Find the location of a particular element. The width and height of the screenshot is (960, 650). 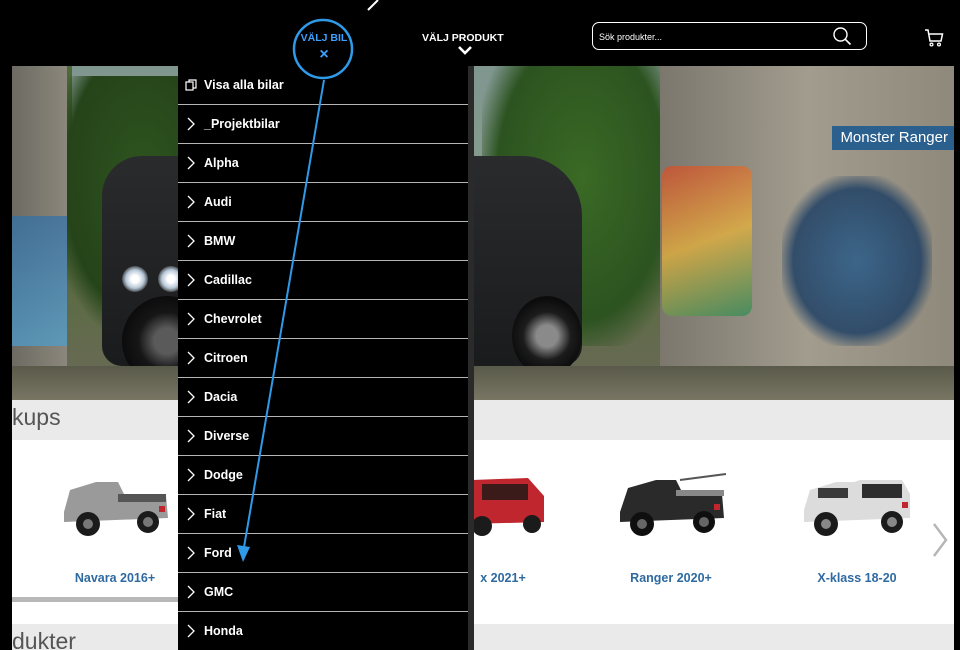

menu-item-label: GMC is located at coordinates (219, 592).